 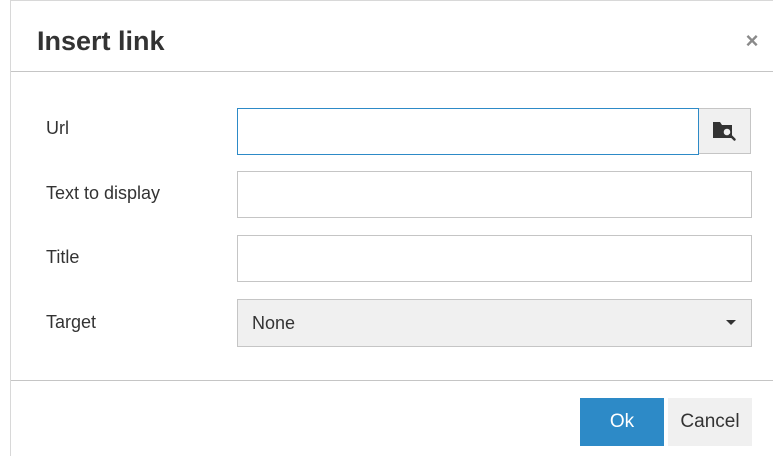 I want to click on close-button: ×, so click(x=752, y=43).